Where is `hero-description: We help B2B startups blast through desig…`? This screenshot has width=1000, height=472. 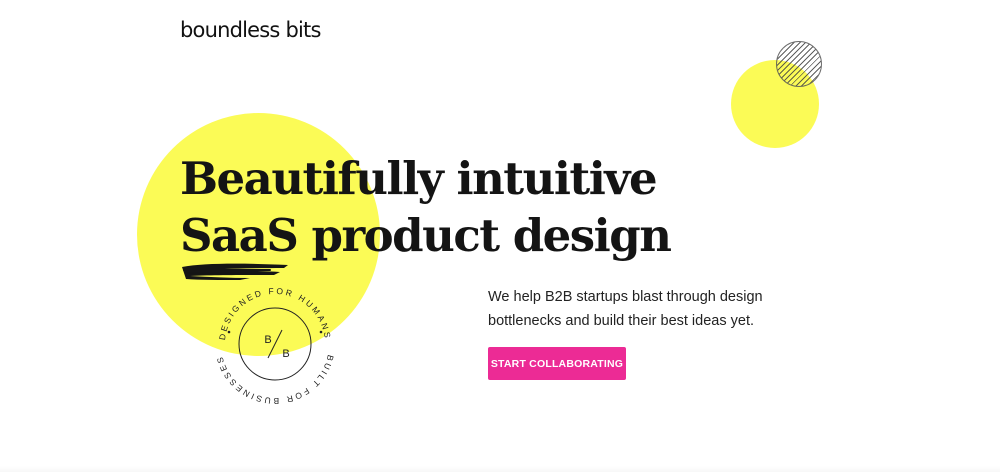
hero-description: We help B2B startups blast through desig… is located at coordinates (633, 309).